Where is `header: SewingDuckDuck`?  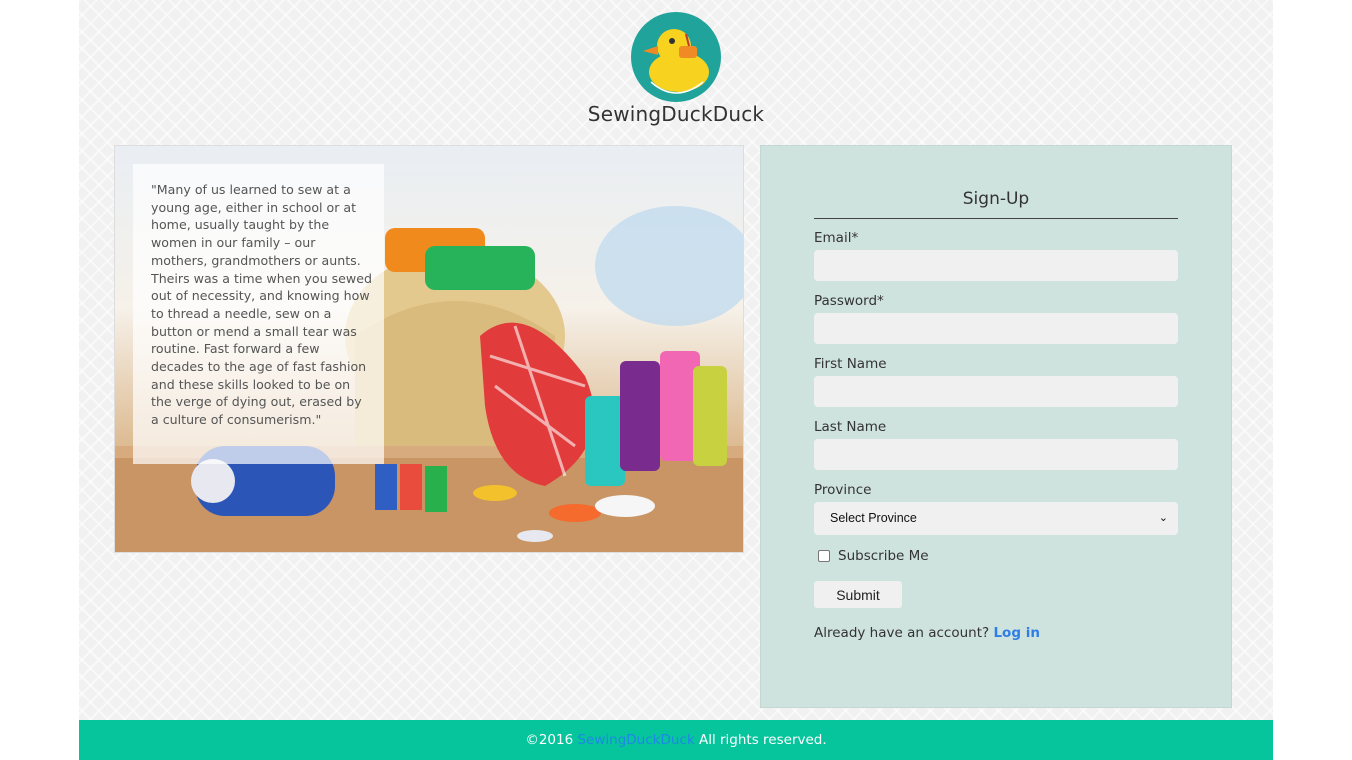
header: SewingDuckDuck is located at coordinates (676, 69).